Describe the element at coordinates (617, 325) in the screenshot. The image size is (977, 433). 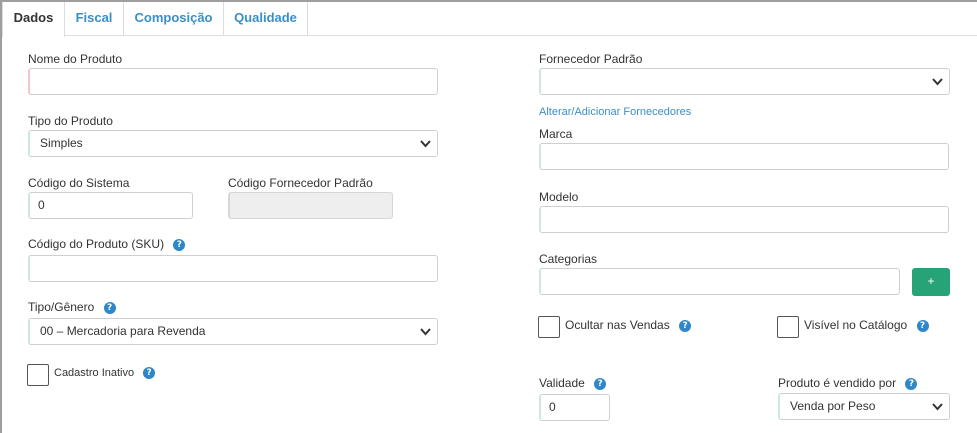
I see `ocultar-vendas-label-text: Ocultar nas Vendas` at that location.